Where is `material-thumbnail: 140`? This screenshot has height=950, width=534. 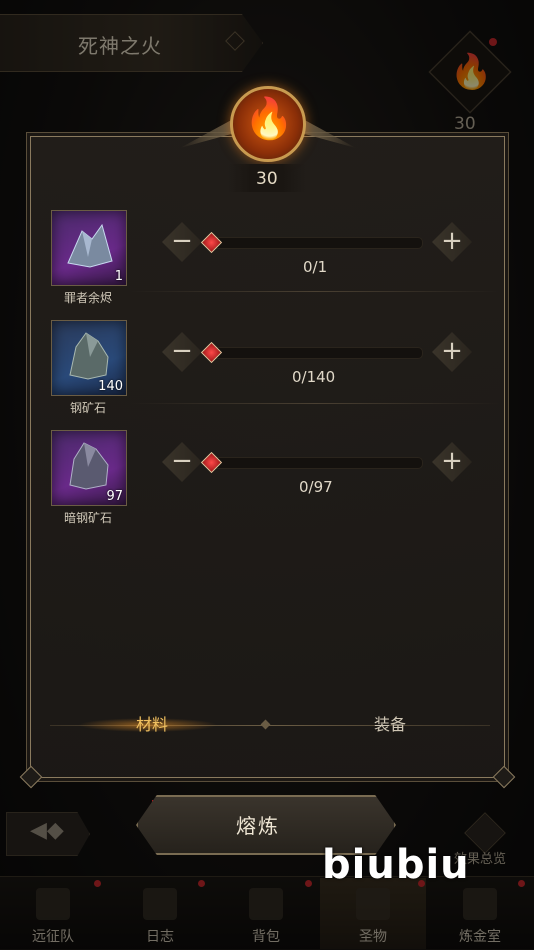 material-thumbnail: 140 is located at coordinates (89, 358).